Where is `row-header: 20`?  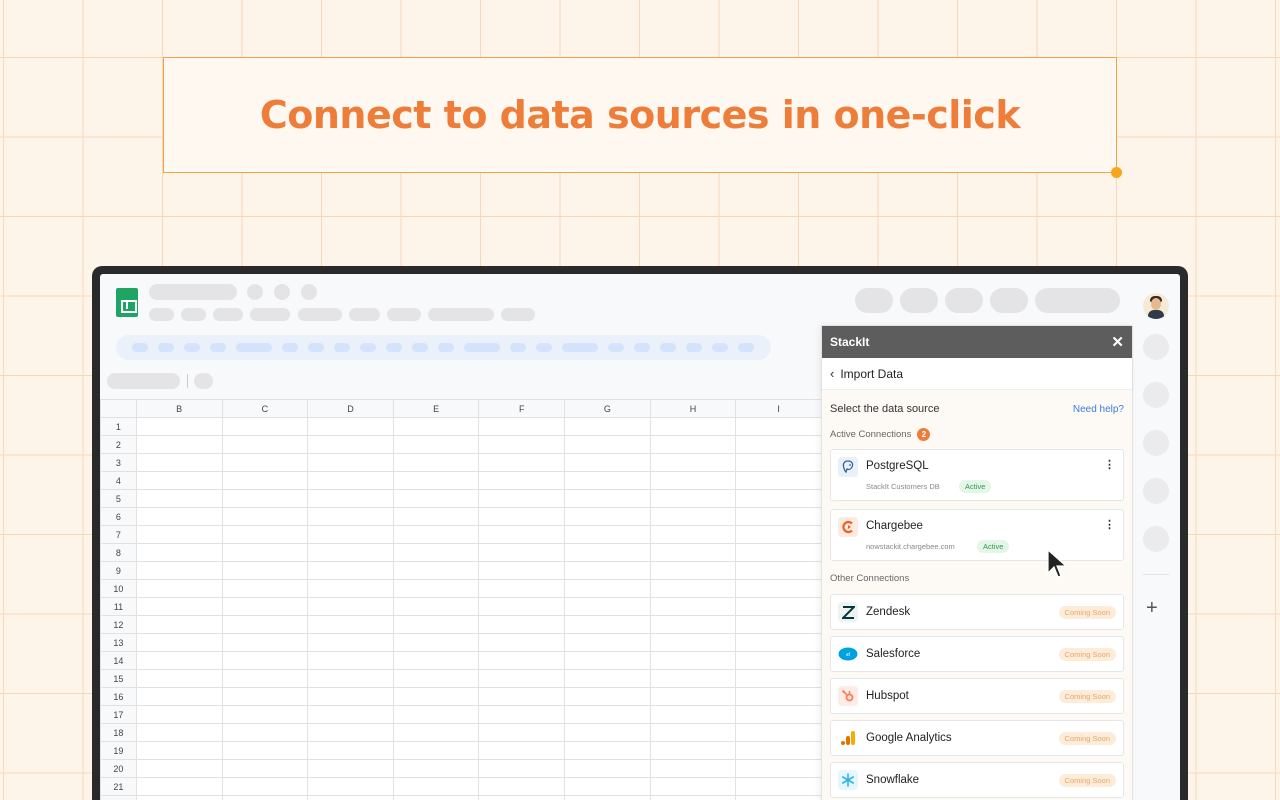 row-header: 20 is located at coordinates (118, 768).